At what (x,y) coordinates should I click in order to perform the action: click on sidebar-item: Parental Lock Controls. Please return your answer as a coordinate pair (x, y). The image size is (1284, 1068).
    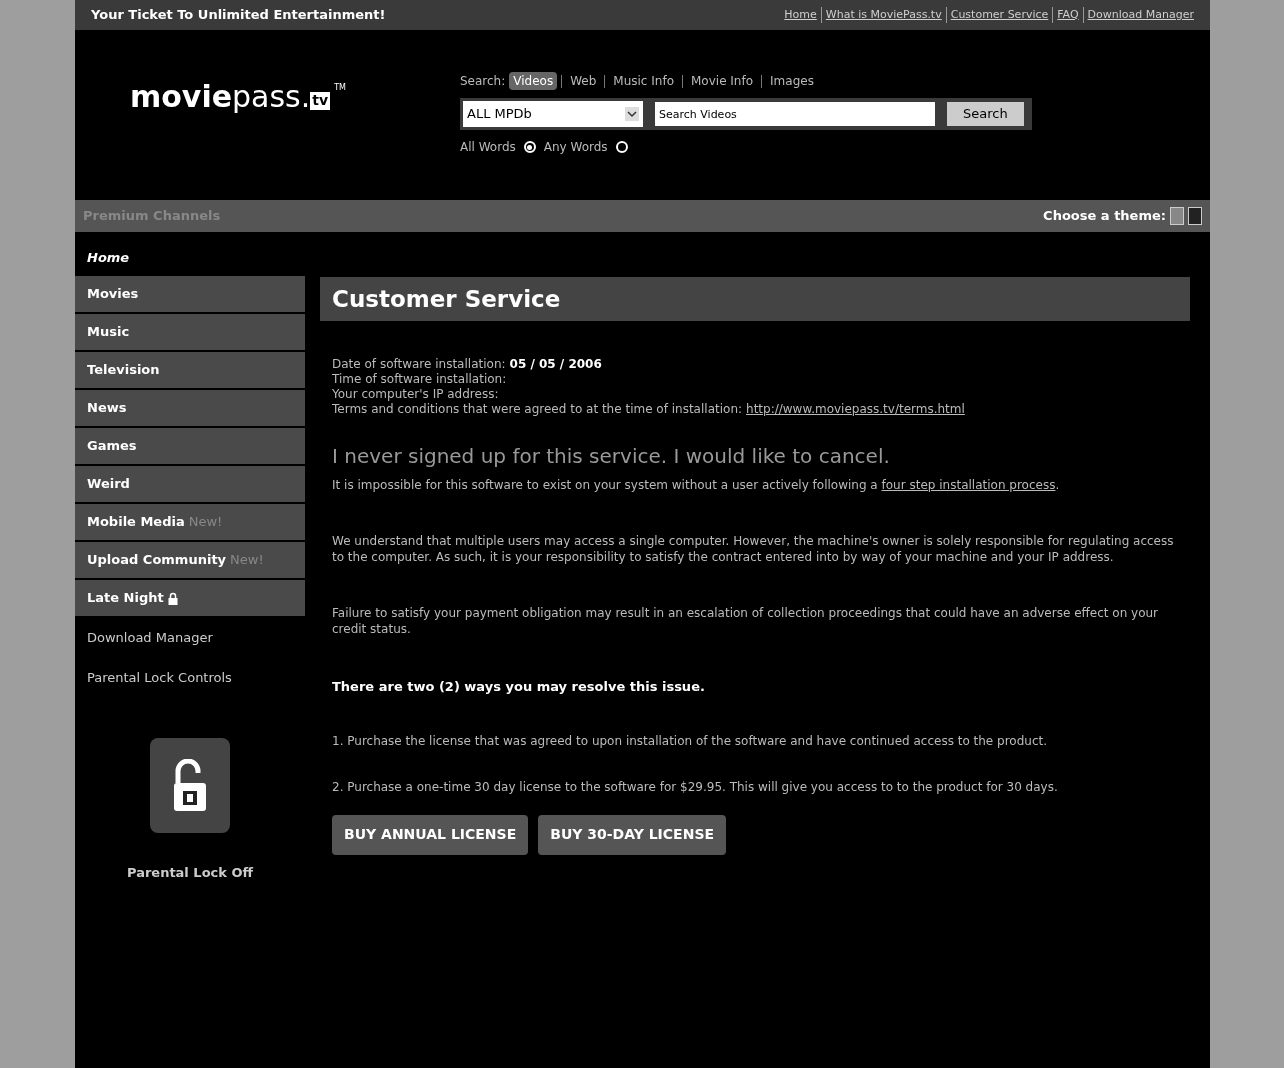
    Looking at the image, I should click on (190, 678).